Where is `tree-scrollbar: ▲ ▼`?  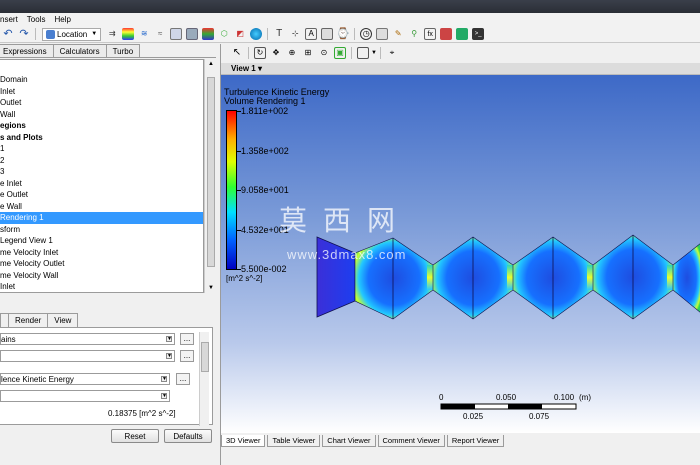 tree-scrollbar: ▲ ▼ is located at coordinates (210, 176).